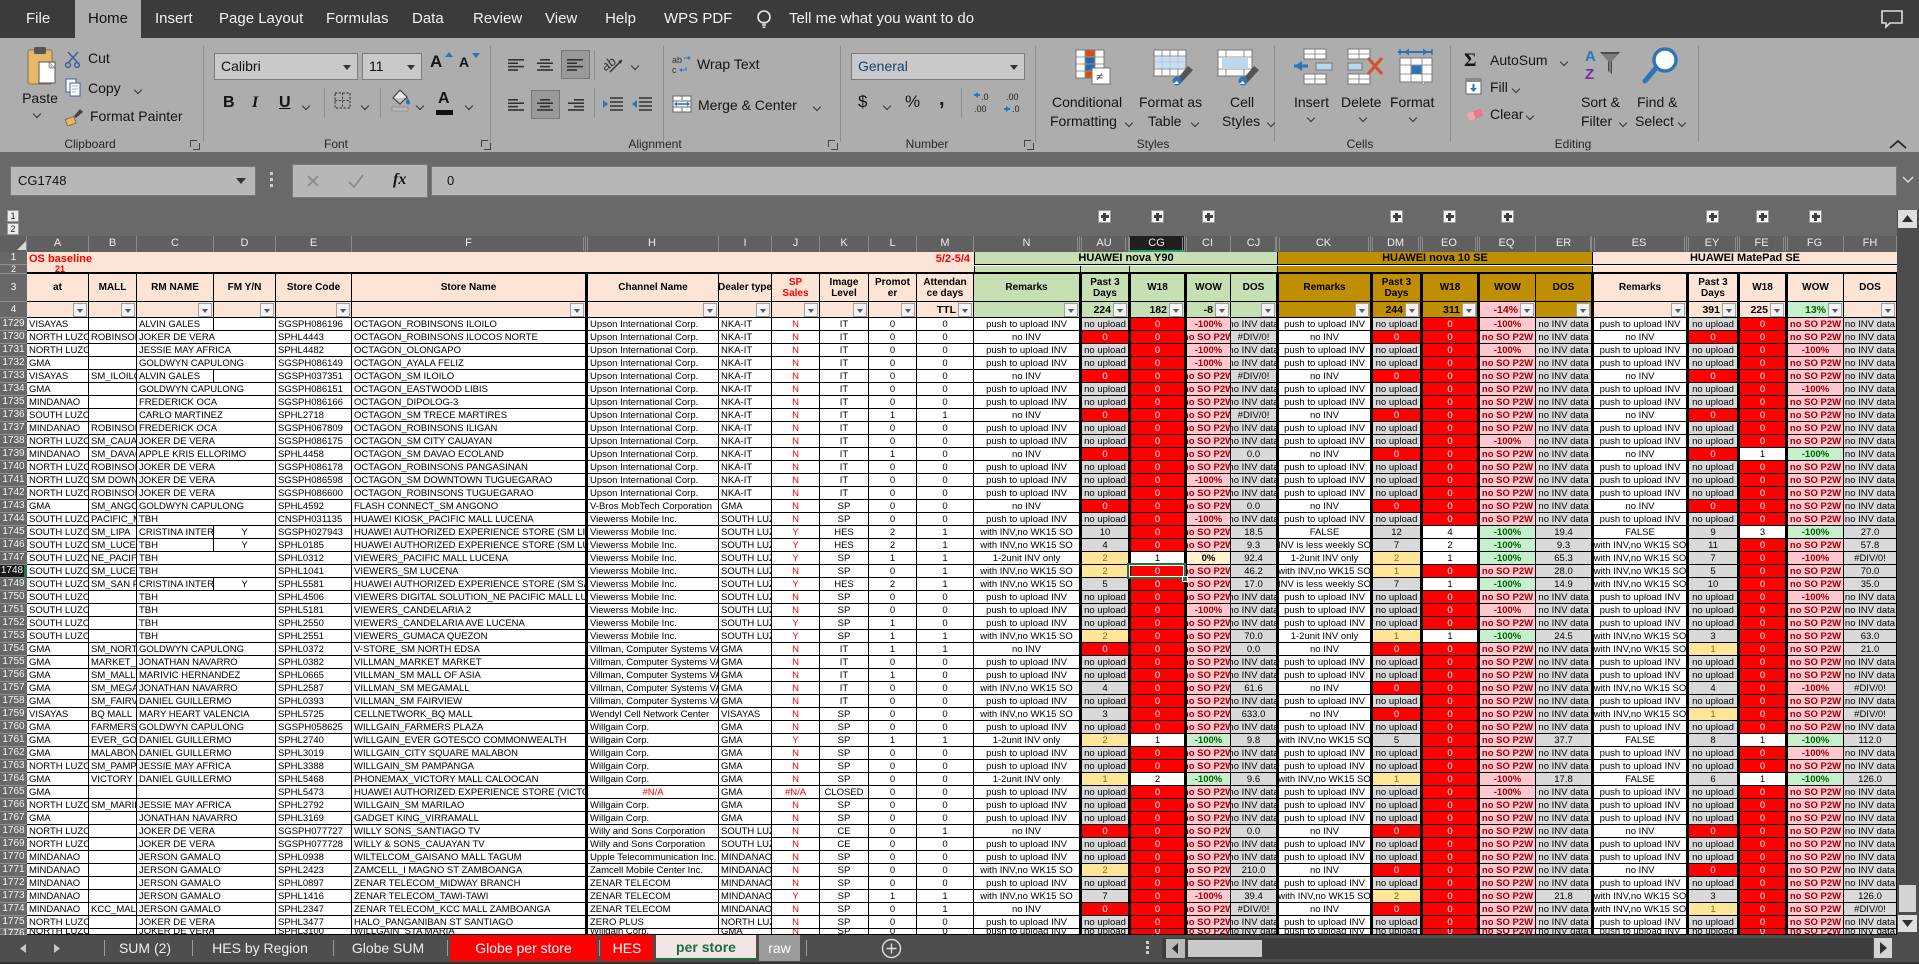 The width and height of the screenshot is (1919, 964). Describe the element at coordinates (674, 69) in the screenshot. I see `svg-text: c` at that location.